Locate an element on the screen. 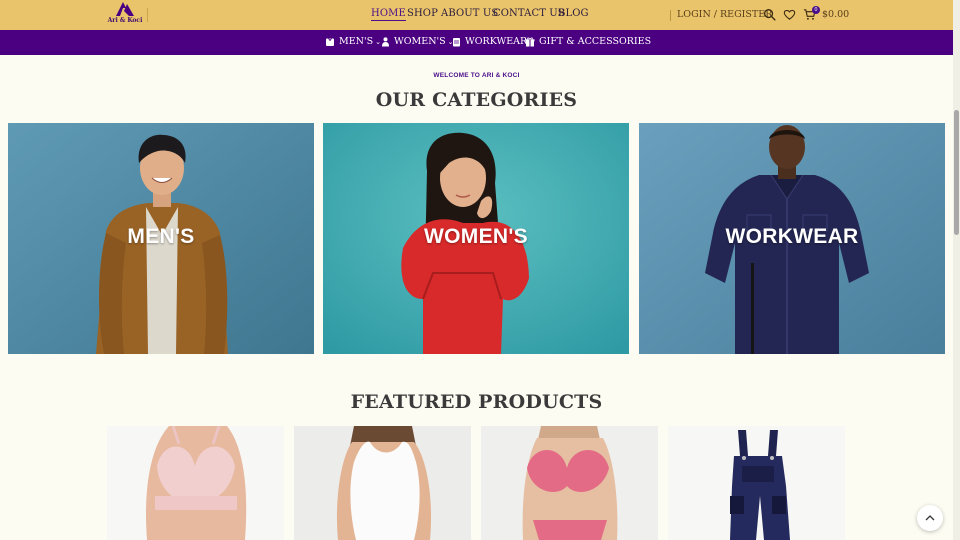  pink-bra-photo is located at coordinates (196, 483).